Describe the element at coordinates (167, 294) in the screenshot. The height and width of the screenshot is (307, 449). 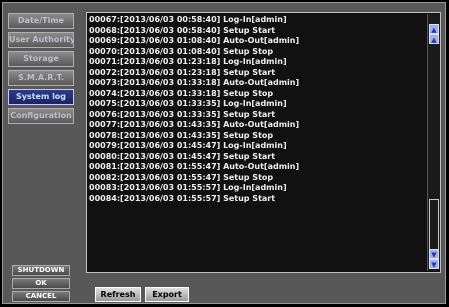
I see `export-button: Export` at that location.